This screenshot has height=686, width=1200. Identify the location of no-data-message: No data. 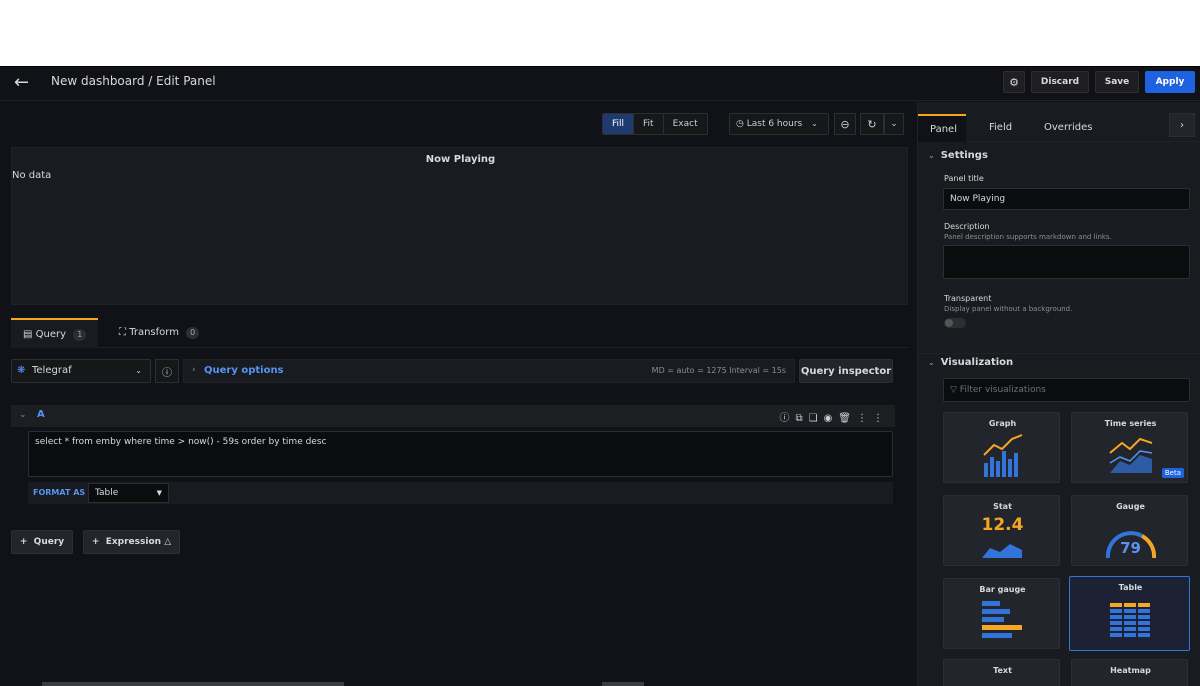
(32, 175).